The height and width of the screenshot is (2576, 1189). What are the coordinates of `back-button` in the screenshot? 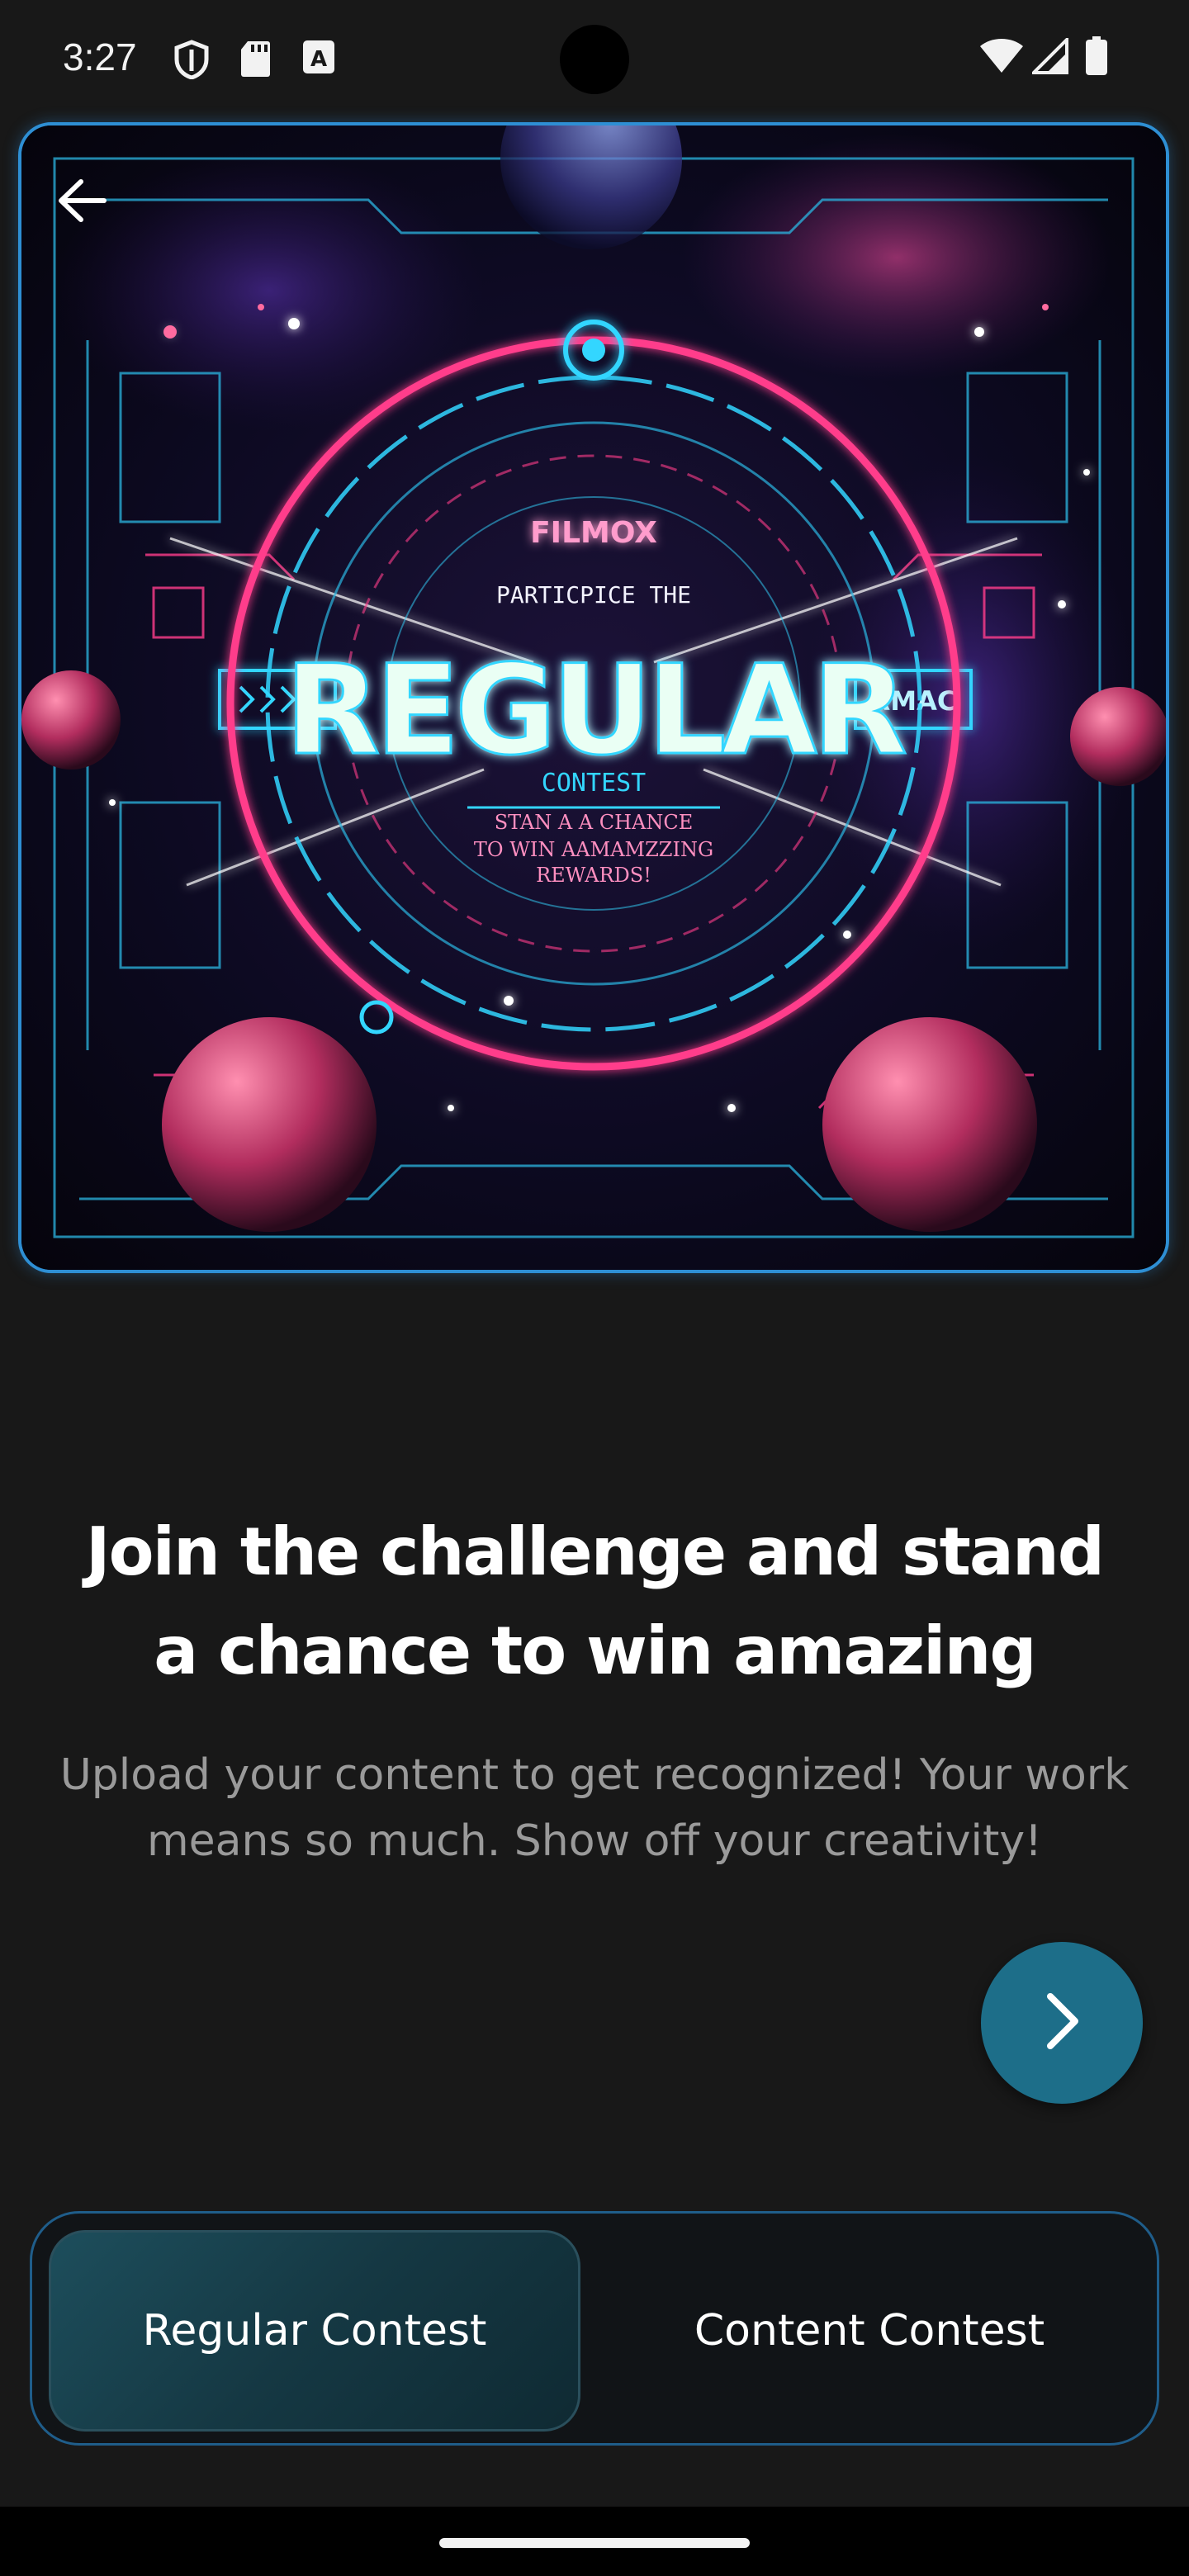 It's located at (82, 202).